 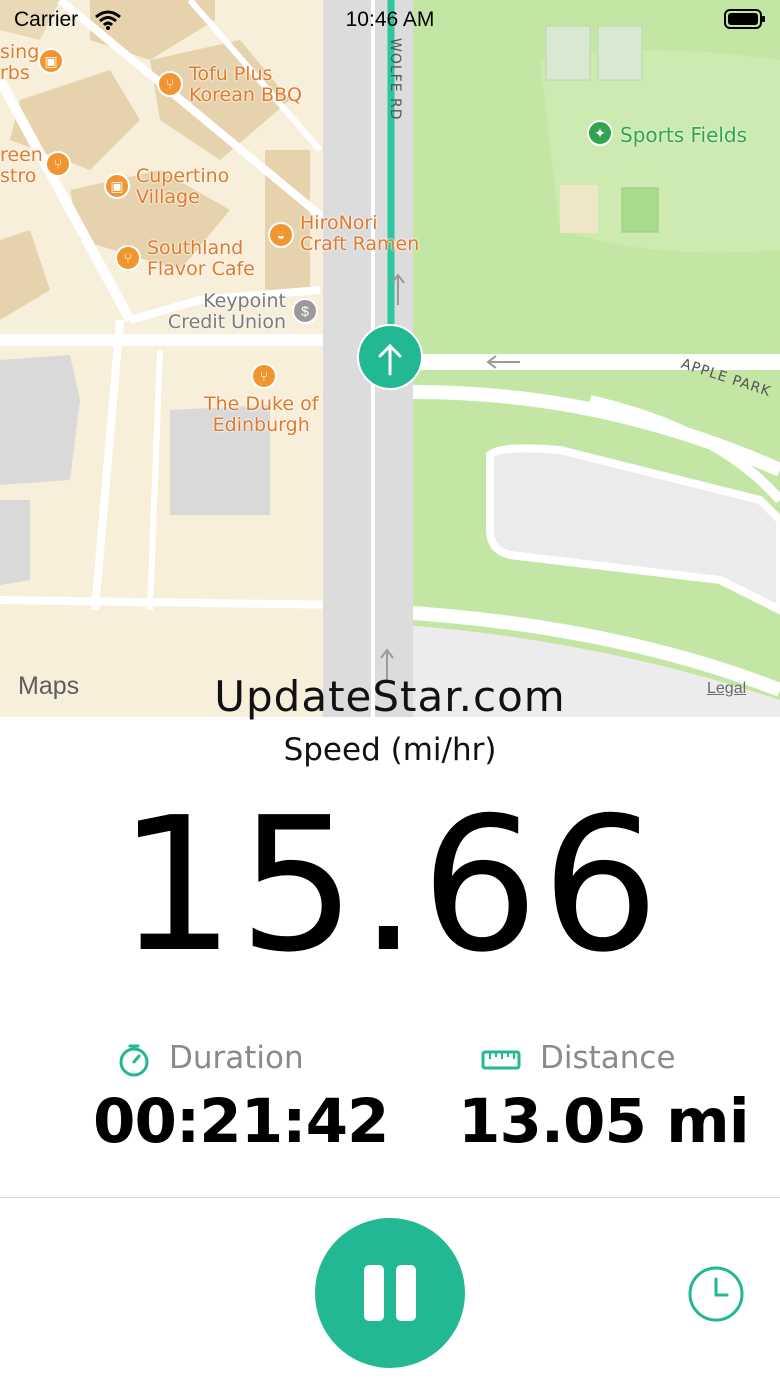 What do you see at coordinates (245, 85) in the screenshot?
I see `poi-label-tofu-plus: Tofu Plus Korean BBQ` at bounding box center [245, 85].